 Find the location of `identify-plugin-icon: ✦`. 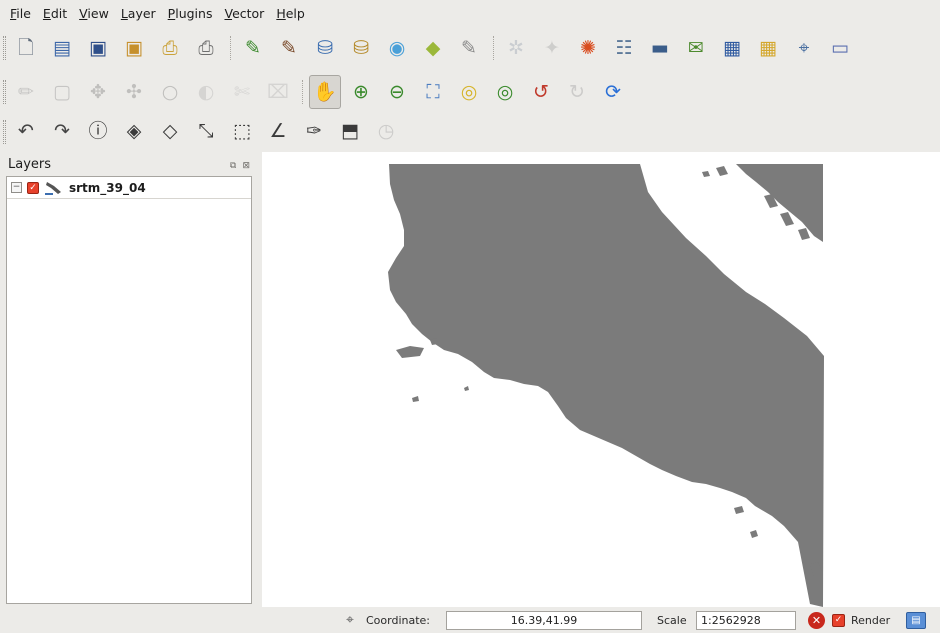

identify-plugin-icon: ✦ is located at coordinates (552, 47).